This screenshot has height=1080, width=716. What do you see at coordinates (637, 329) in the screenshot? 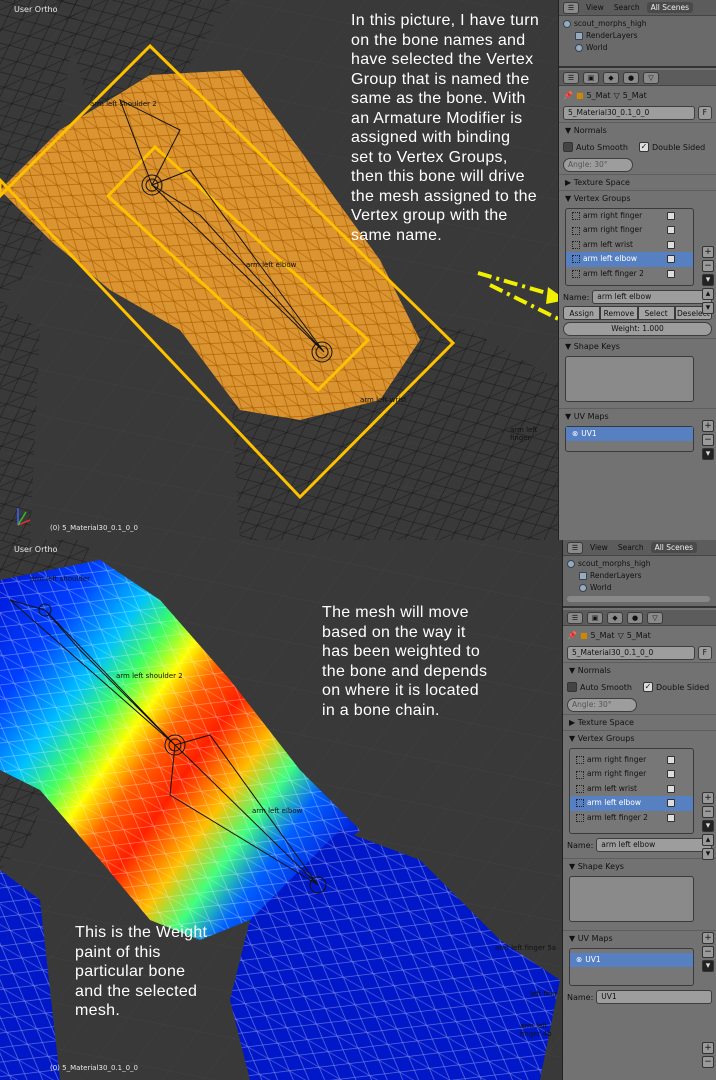
I see `weight-slider: Weight: 1.000` at bounding box center [637, 329].